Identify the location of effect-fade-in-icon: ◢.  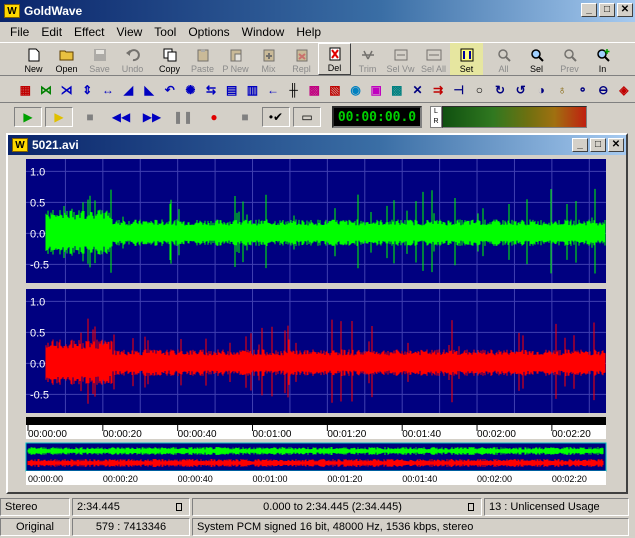
(128, 90).